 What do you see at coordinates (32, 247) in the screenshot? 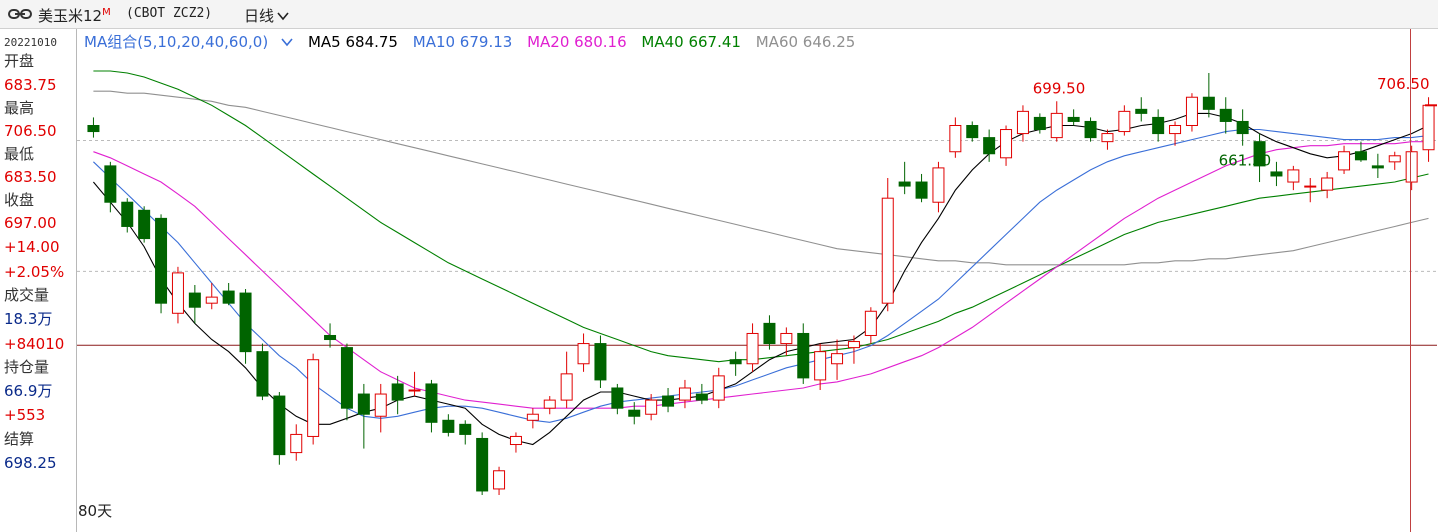
I see `change-value: +14.00` at bounding box center [32, 247].